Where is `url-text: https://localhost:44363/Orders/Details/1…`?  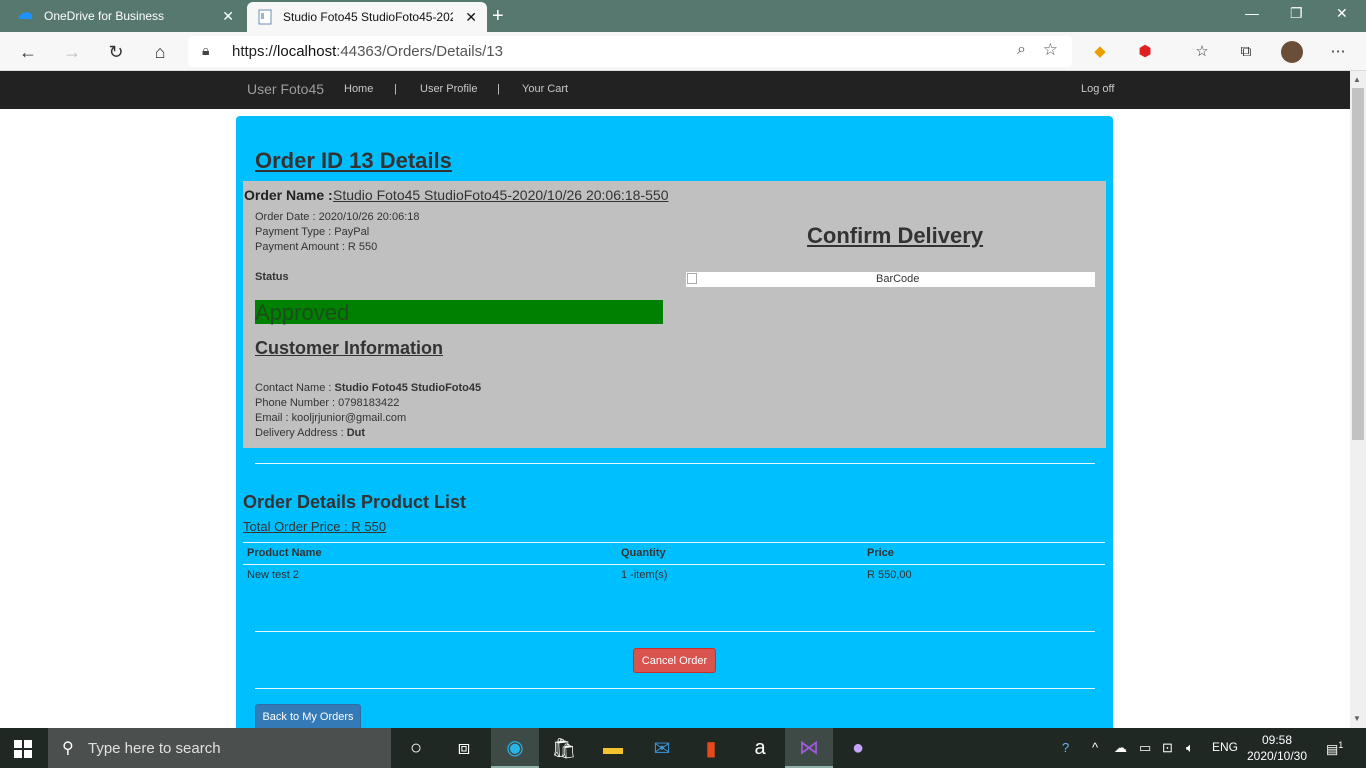 url-text: https://localhost:44363/Orders/Details/1… is located at coordinates (367, 51).